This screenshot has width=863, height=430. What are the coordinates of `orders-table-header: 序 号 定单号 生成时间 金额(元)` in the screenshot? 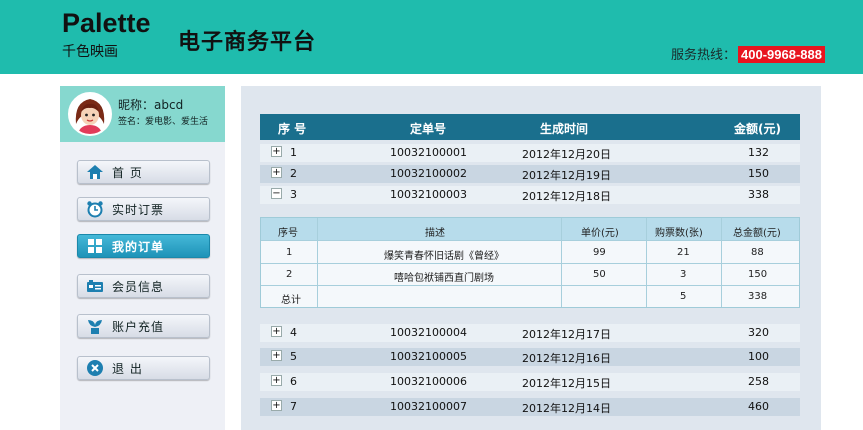 It's located at (530, 127).